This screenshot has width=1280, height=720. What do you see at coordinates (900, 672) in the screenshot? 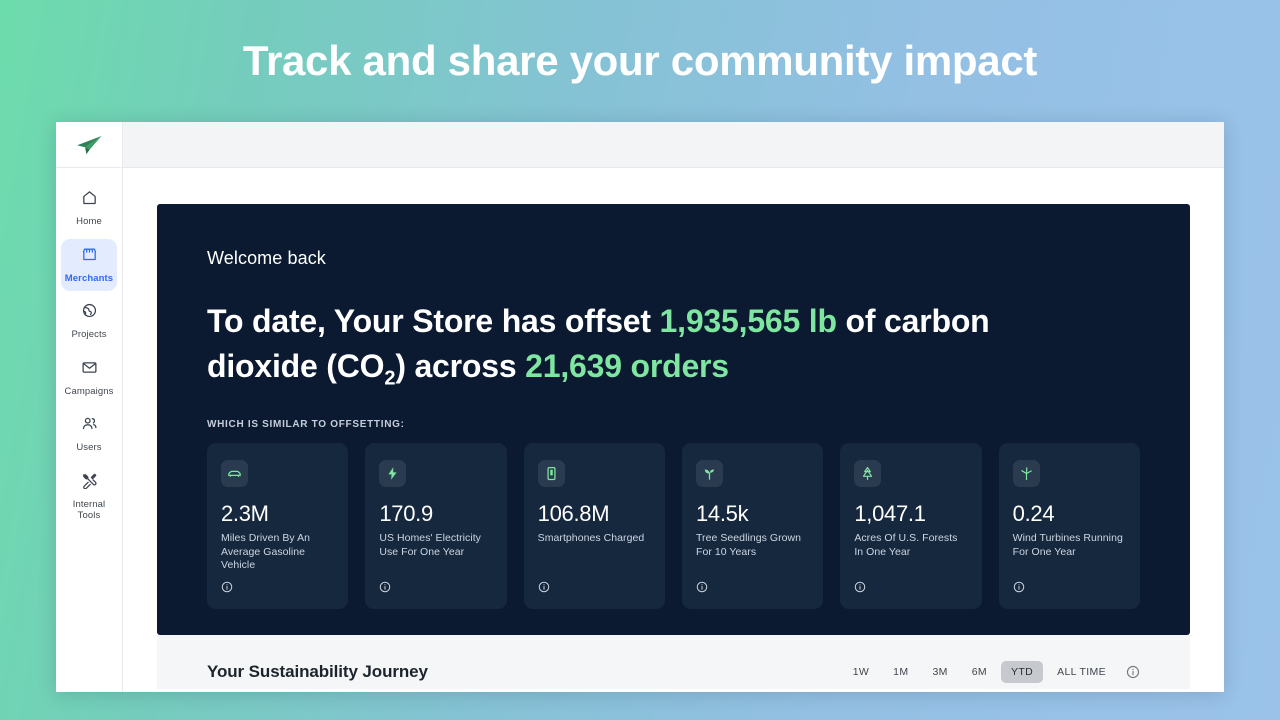
I see `range-button-1m: 1M` at bounding box center [900, 672].